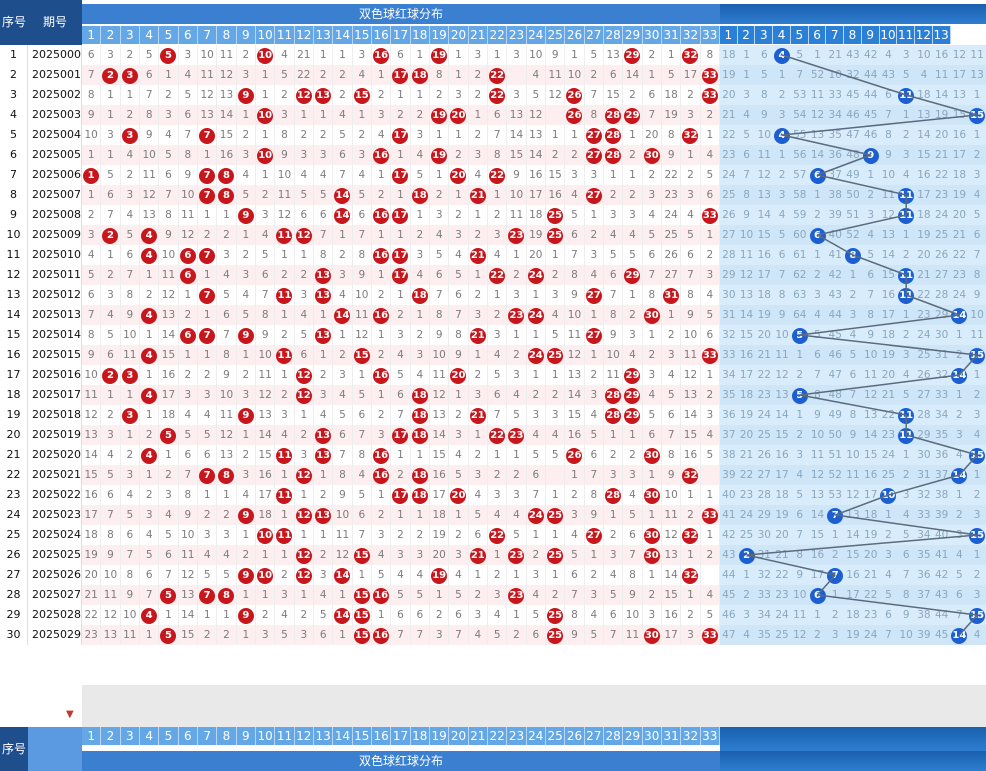 The height and width of the screenshot is (771, 986). Describe the element at coordinates (55, 435) in the screenshot. I see `row-issue: 2025019` at that location.